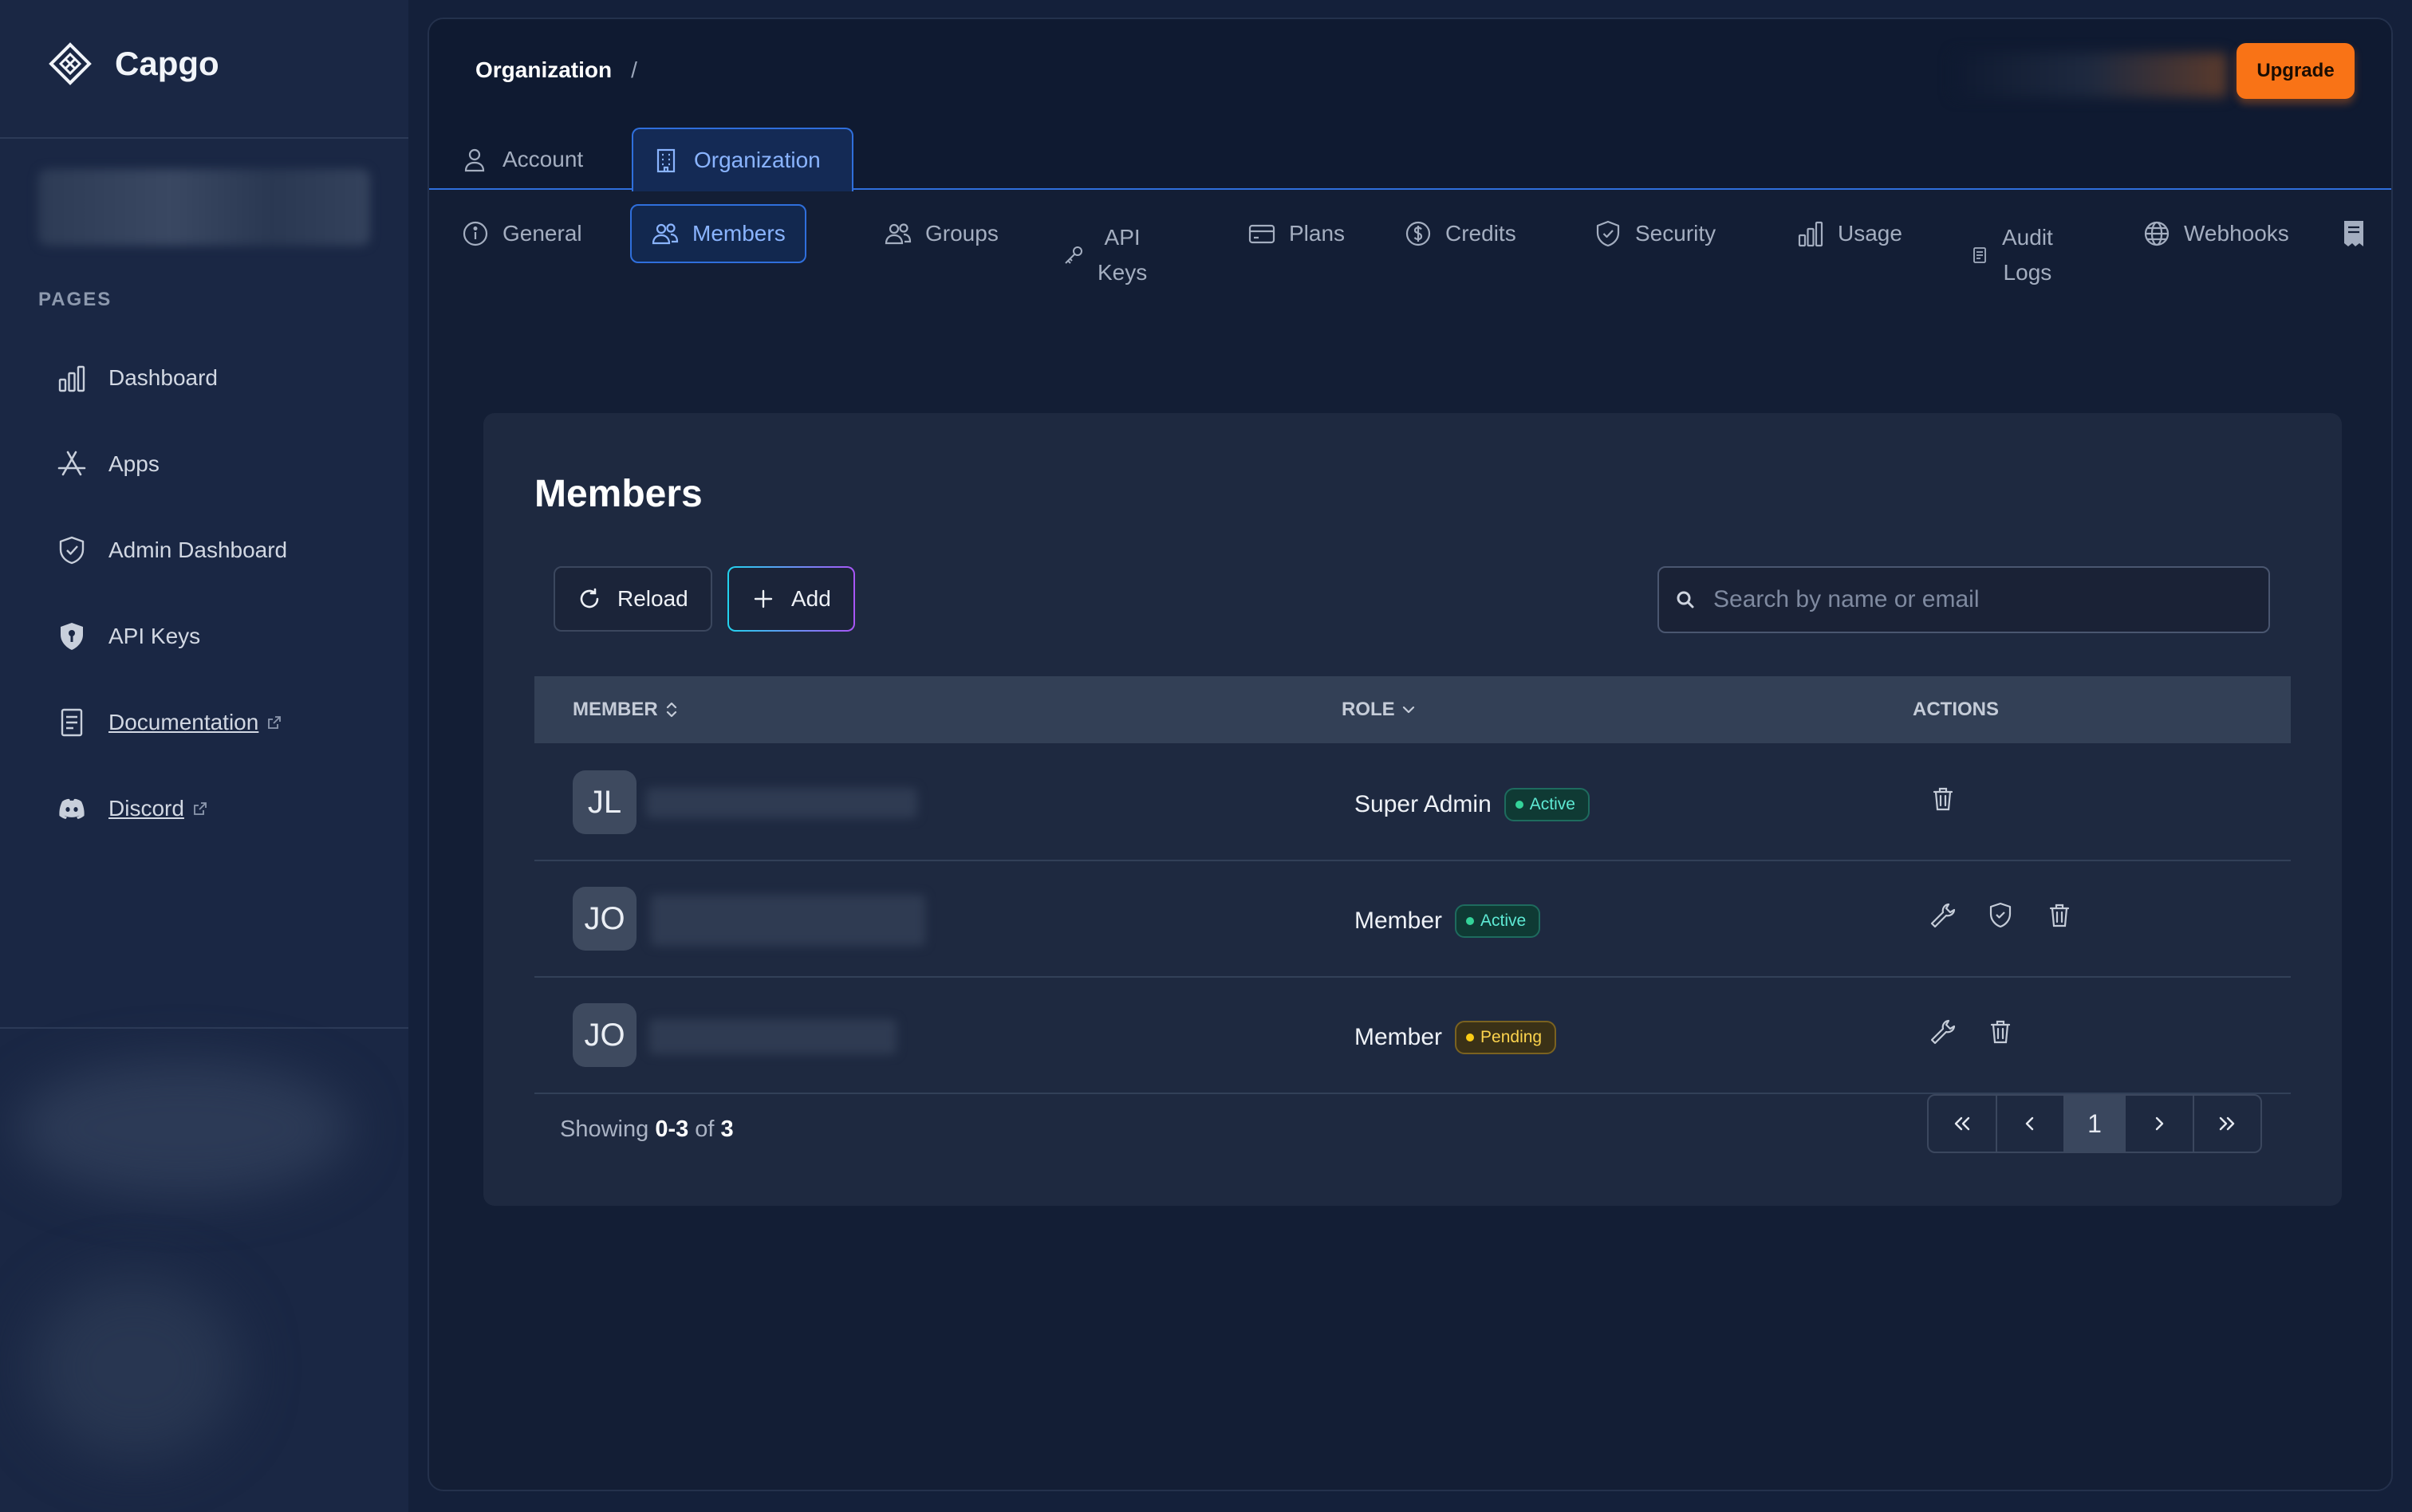 This screenshot has width=2412, height=1512. Describe the element at coordinates (1870, 233) in the screenshot. I see `subtab-label: Usage` at that location.